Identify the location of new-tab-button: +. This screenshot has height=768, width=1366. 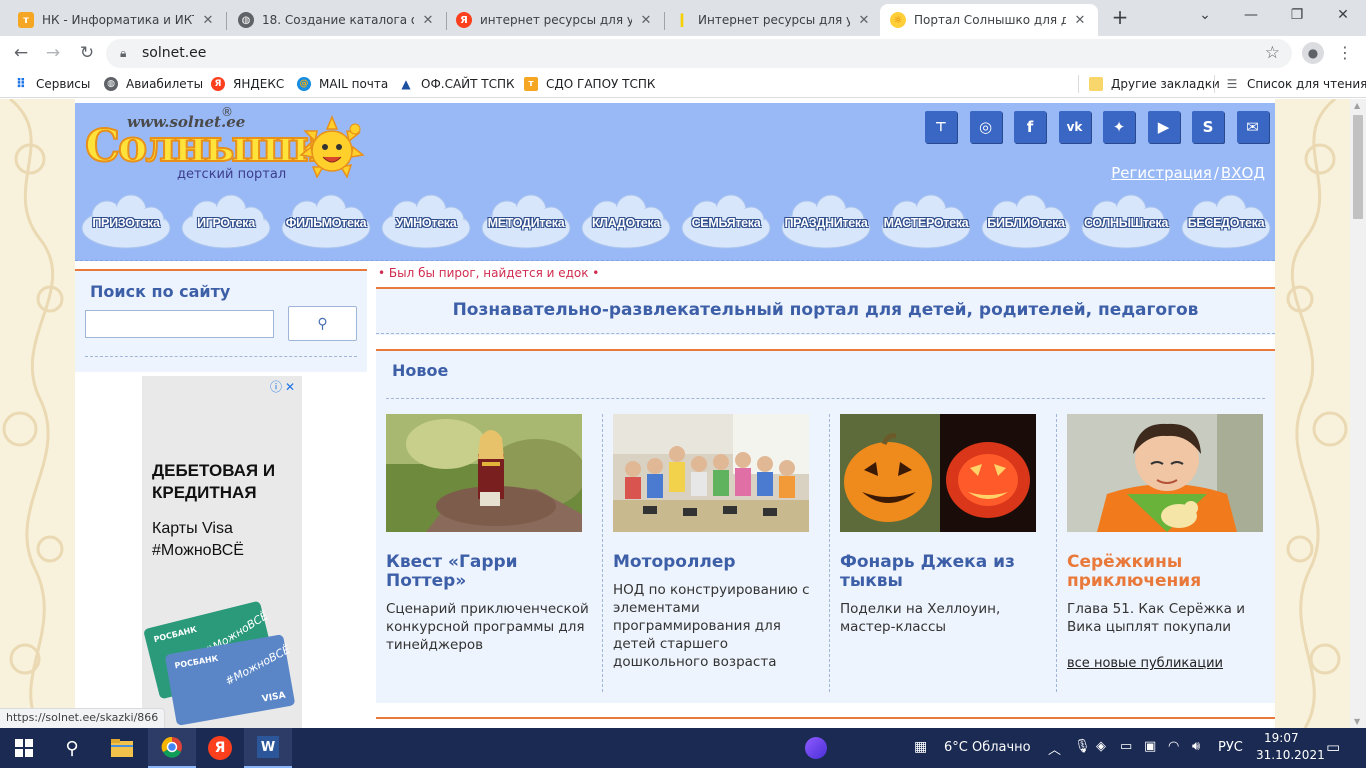
(1120, 18).